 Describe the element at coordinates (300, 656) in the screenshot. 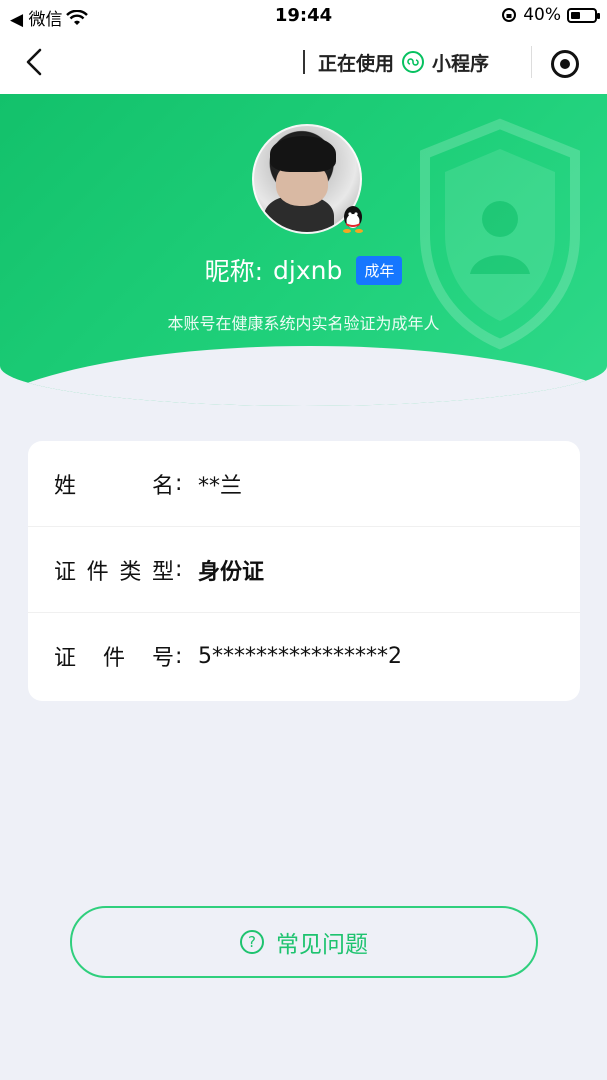

I see `info-value-id-number: 5****************2` at that location.